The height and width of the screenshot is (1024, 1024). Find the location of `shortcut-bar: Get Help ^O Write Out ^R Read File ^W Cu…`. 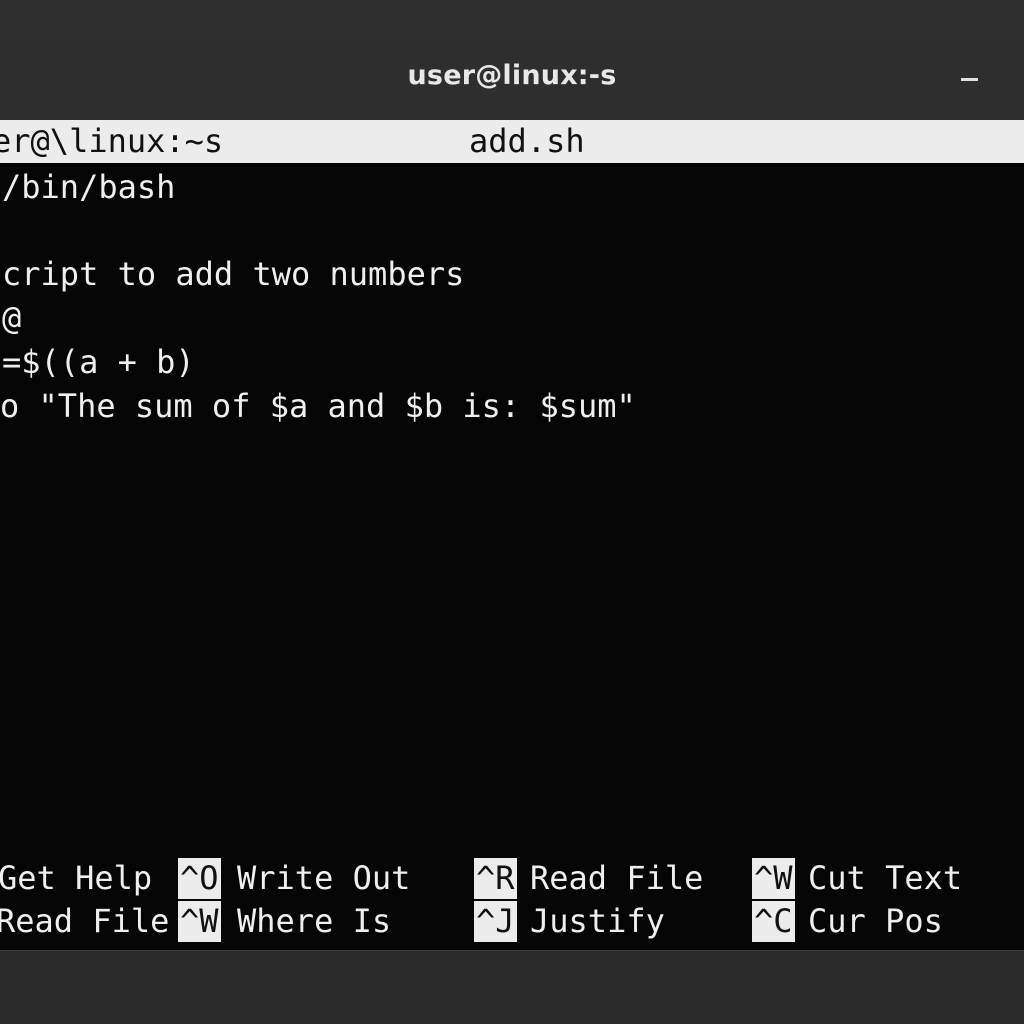

shortcut-bar: Get Help ^O Write Out ^R Read File ^W Cu… is located at coordinates (512, 901).